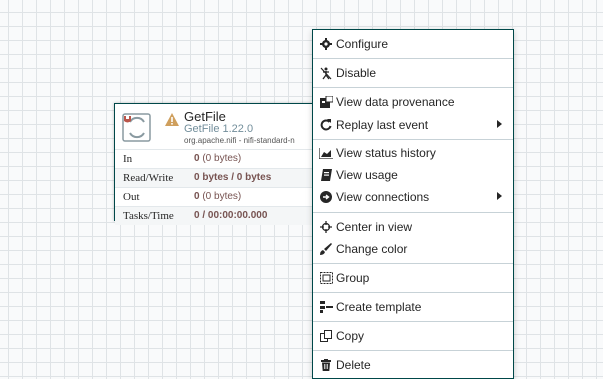 The width and height of the screenshot is (603, 379). Describe the element at coordinates (172, 119) in the screenshot. I see `warning-icon` at that location.